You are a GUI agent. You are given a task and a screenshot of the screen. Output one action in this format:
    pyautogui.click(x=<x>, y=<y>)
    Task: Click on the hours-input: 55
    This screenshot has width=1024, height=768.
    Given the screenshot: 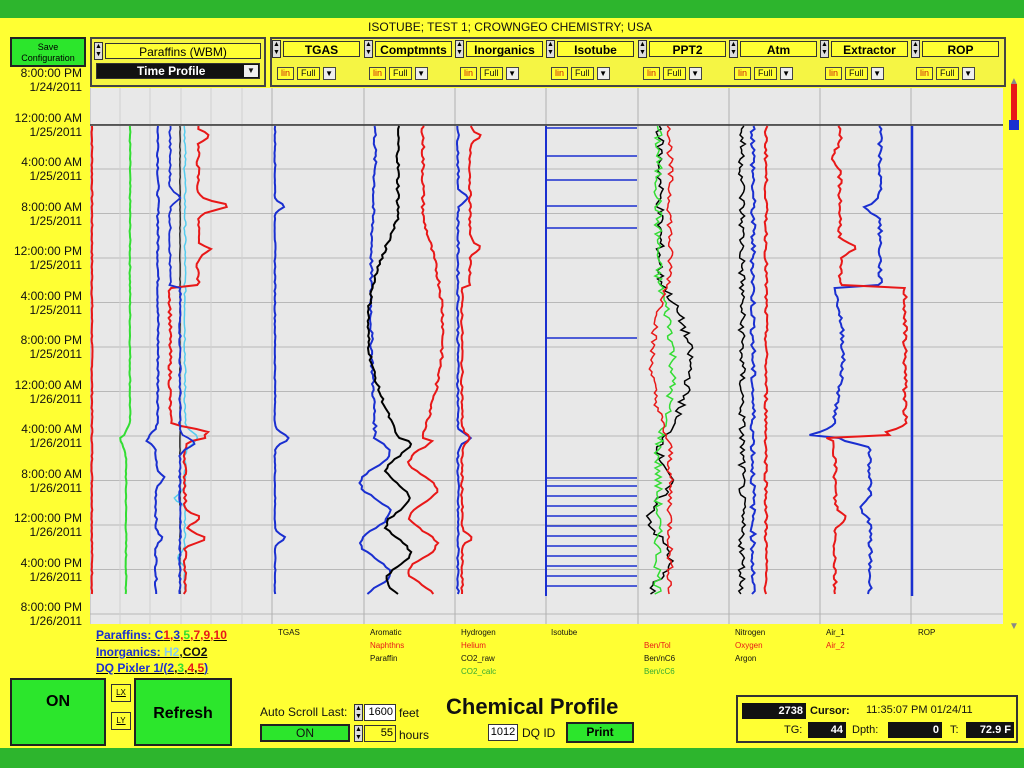 What is the action you would take?
    pyautogui.click(x=380, y=733)
    